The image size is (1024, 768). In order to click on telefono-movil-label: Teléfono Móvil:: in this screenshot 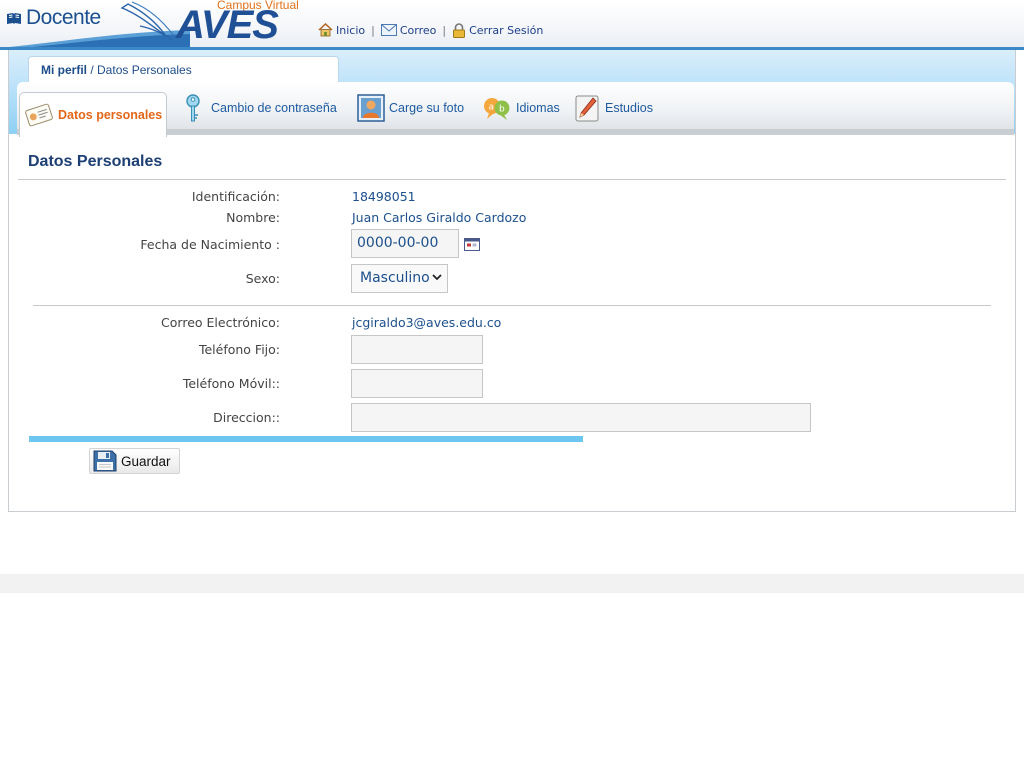, I will do `click(231, 383)`.